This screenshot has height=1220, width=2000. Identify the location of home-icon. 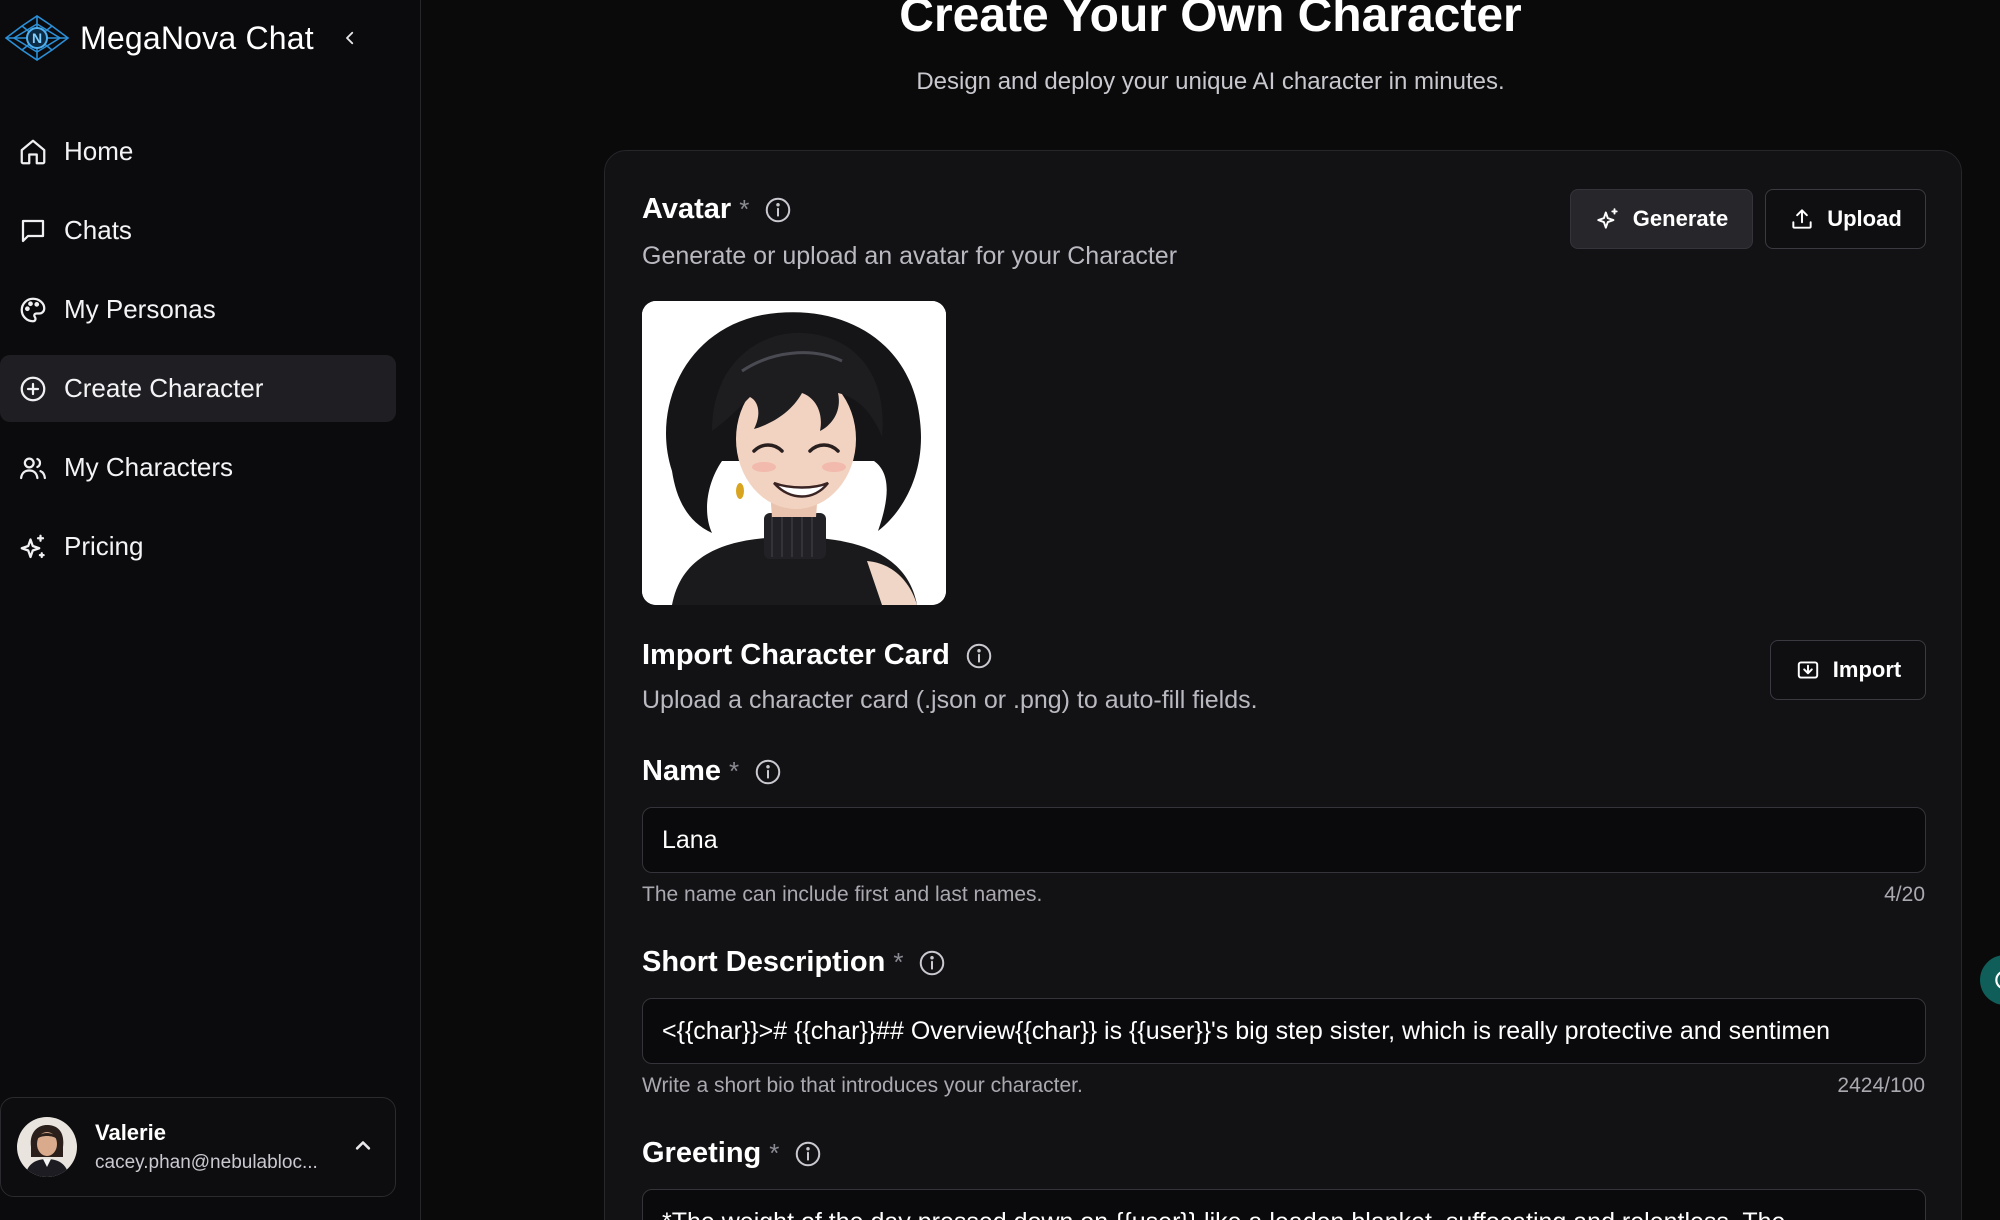
(33, 151).